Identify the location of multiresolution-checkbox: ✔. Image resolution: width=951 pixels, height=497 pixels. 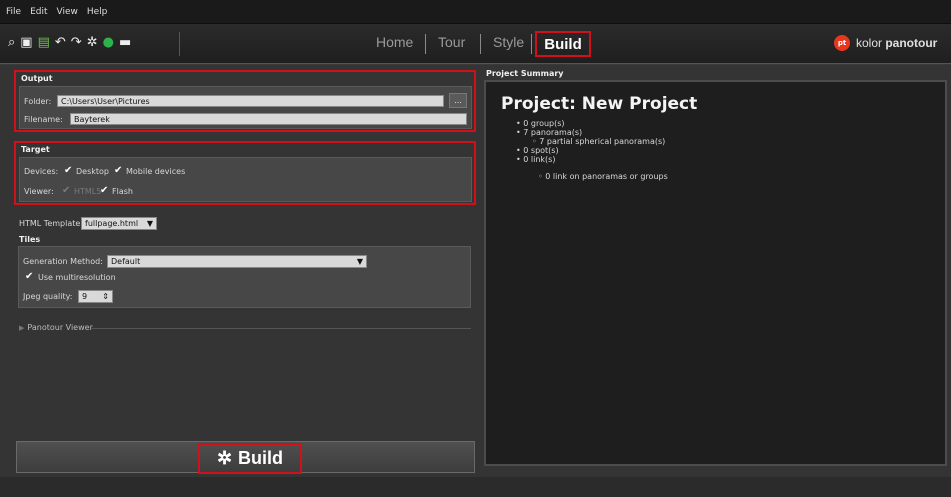
(29, 277).